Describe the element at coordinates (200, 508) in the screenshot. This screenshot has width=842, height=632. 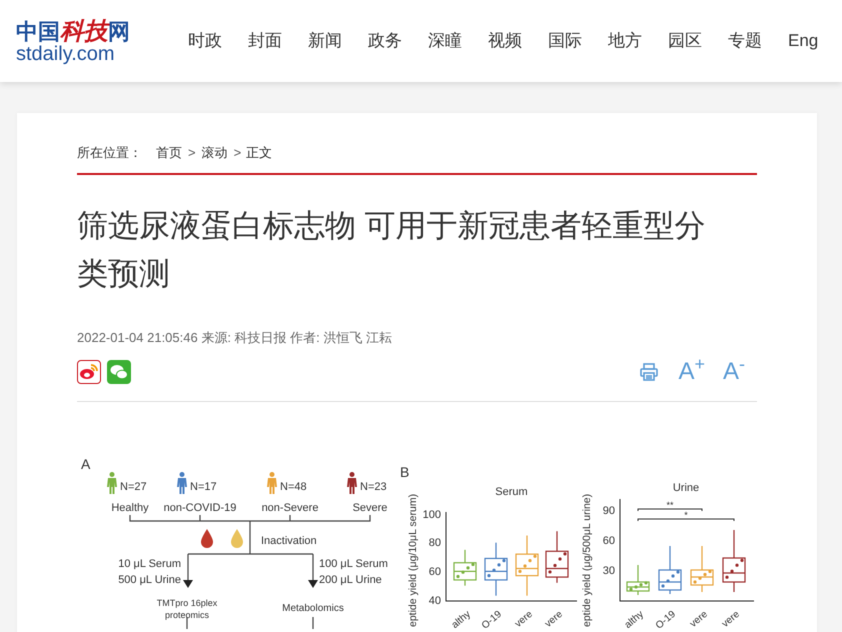
I see `group-name: non-COVID-19` at that location.